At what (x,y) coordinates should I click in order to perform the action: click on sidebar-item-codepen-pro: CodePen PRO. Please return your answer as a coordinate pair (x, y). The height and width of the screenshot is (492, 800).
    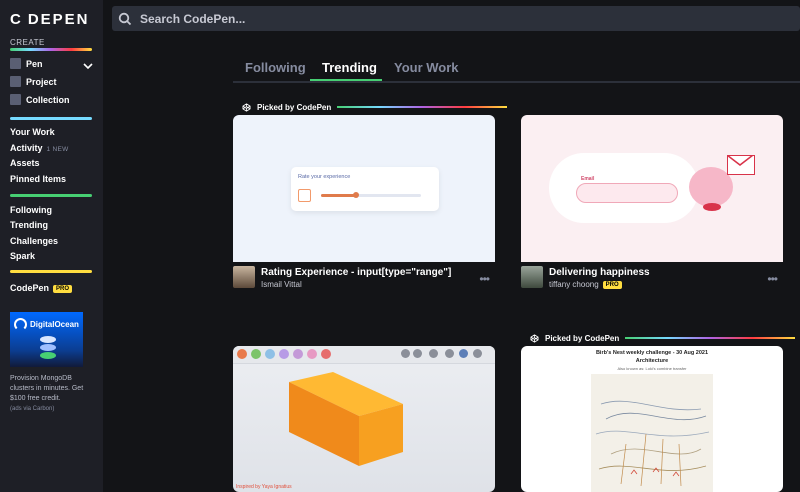
    Looking at the image, I should click on (41, 288).